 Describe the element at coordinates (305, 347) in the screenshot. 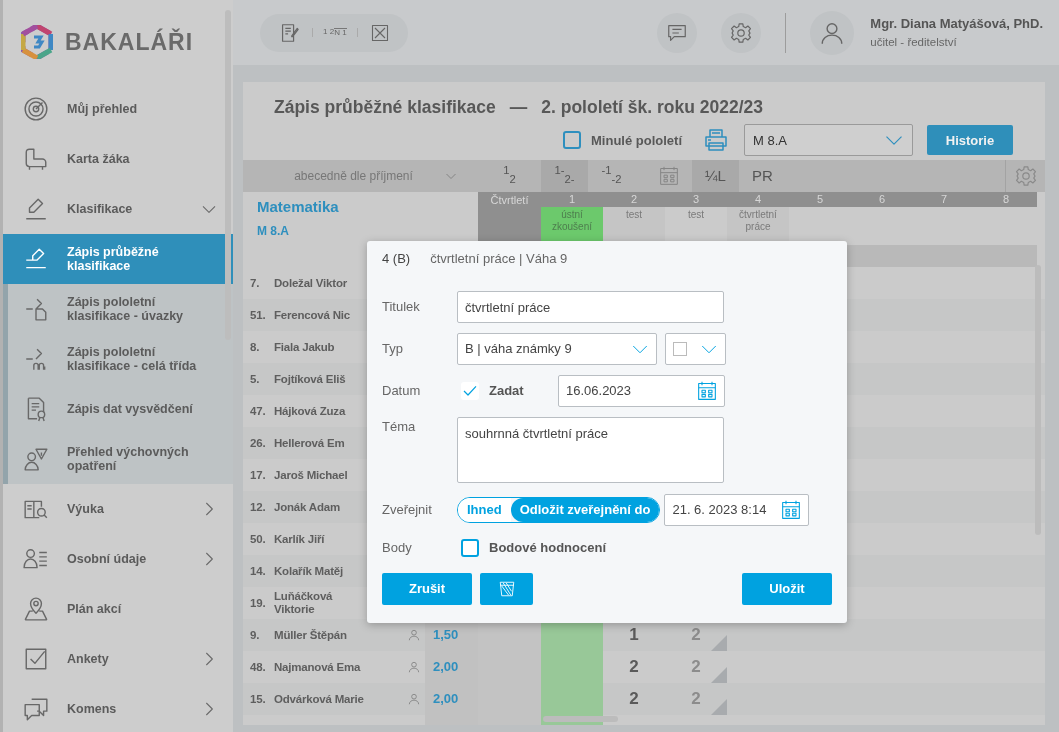

I see `student-name: Fiala Jakub` at that location.